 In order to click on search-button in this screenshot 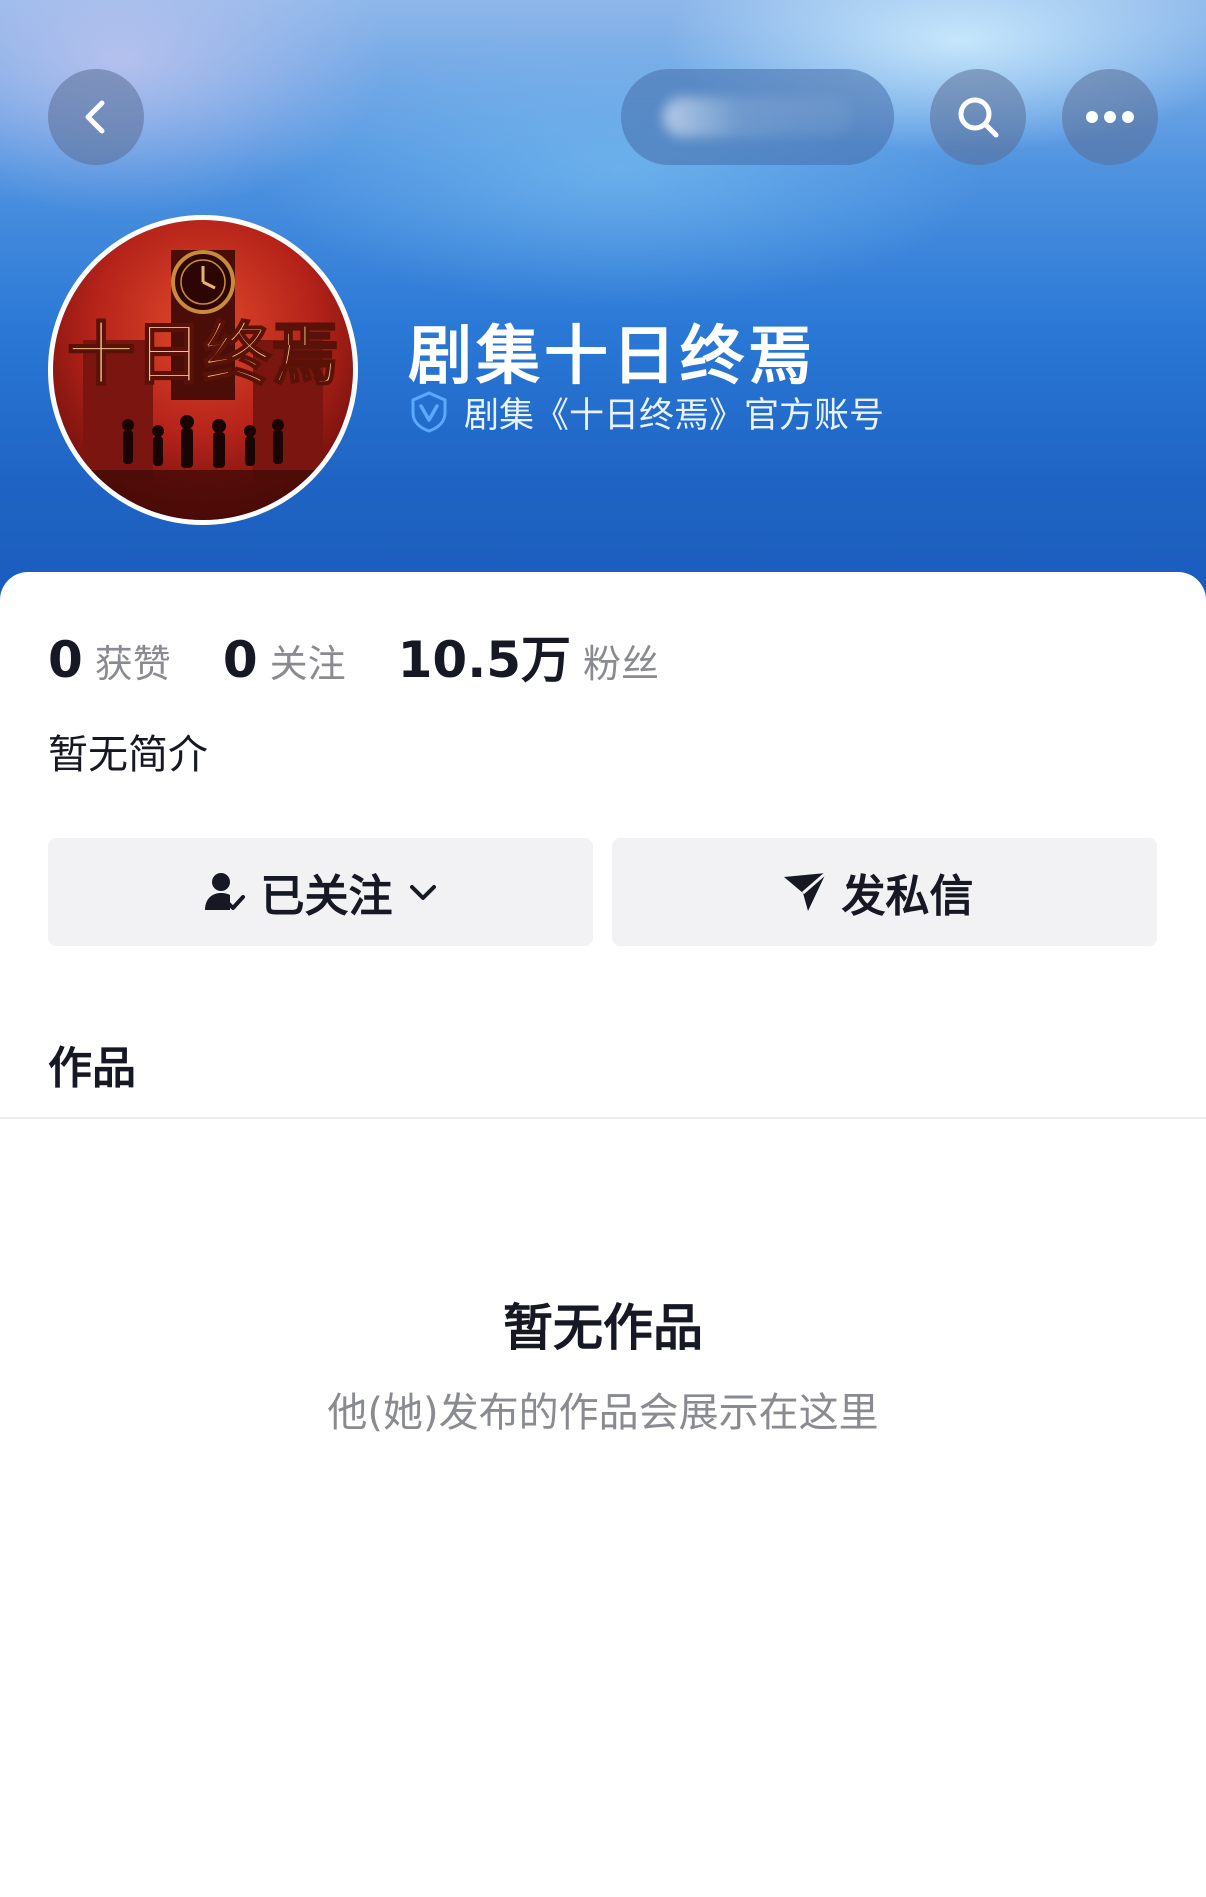, I will do `click(978, 117)`.